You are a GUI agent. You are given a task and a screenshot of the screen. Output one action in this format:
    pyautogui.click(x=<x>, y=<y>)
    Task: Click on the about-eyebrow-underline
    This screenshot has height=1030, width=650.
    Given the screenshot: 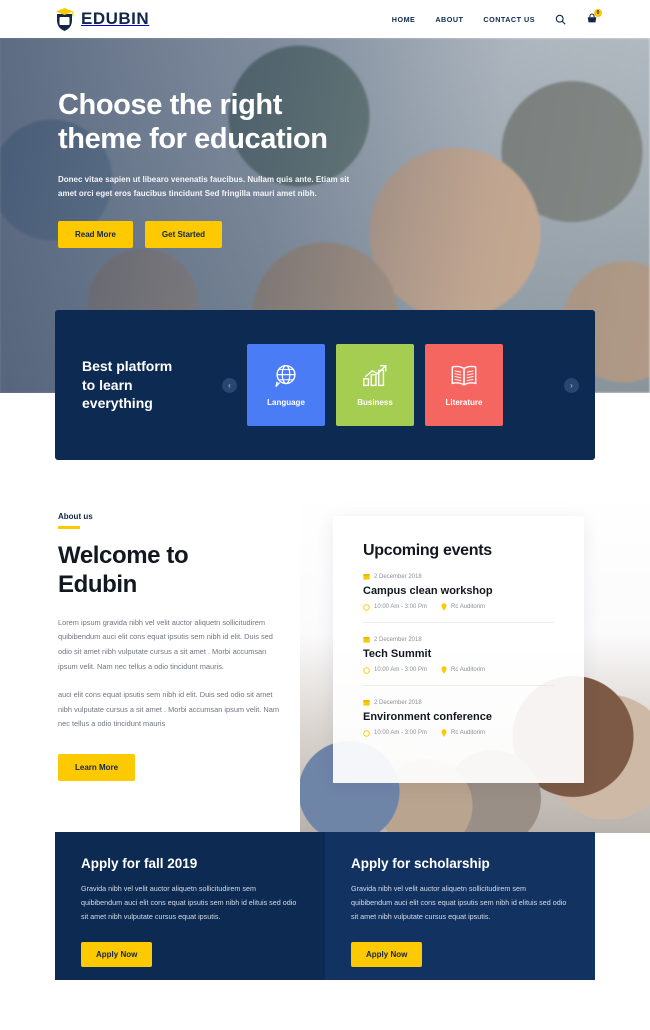 What is the action you would take?
    pyautogui.click(x=69, y=527)
    